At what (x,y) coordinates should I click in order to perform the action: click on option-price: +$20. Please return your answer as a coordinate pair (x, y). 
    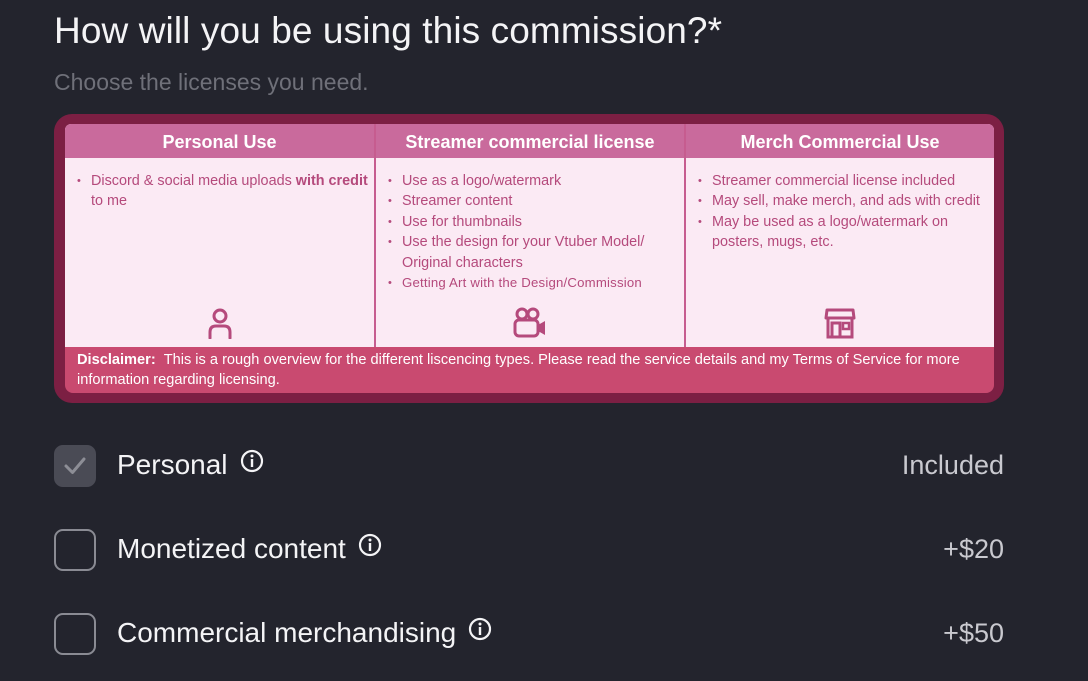
    Looking at the image, I should click on (973, 549).